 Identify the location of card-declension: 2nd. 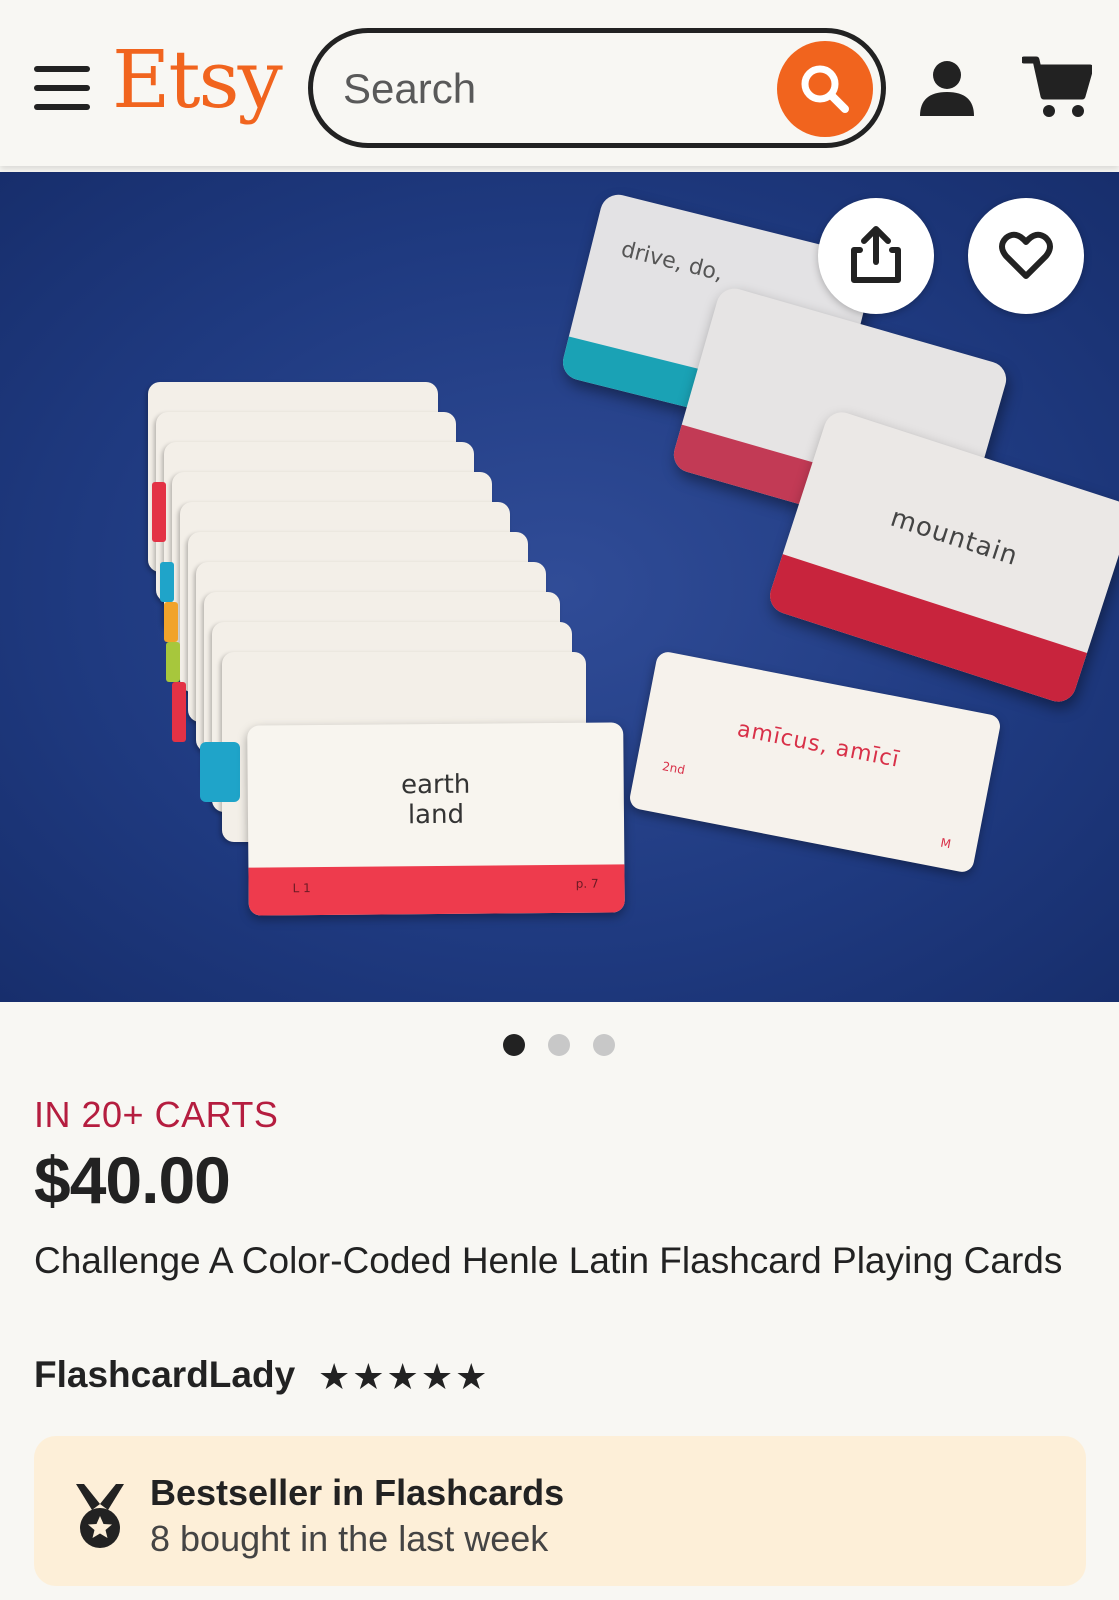
(674, 768).